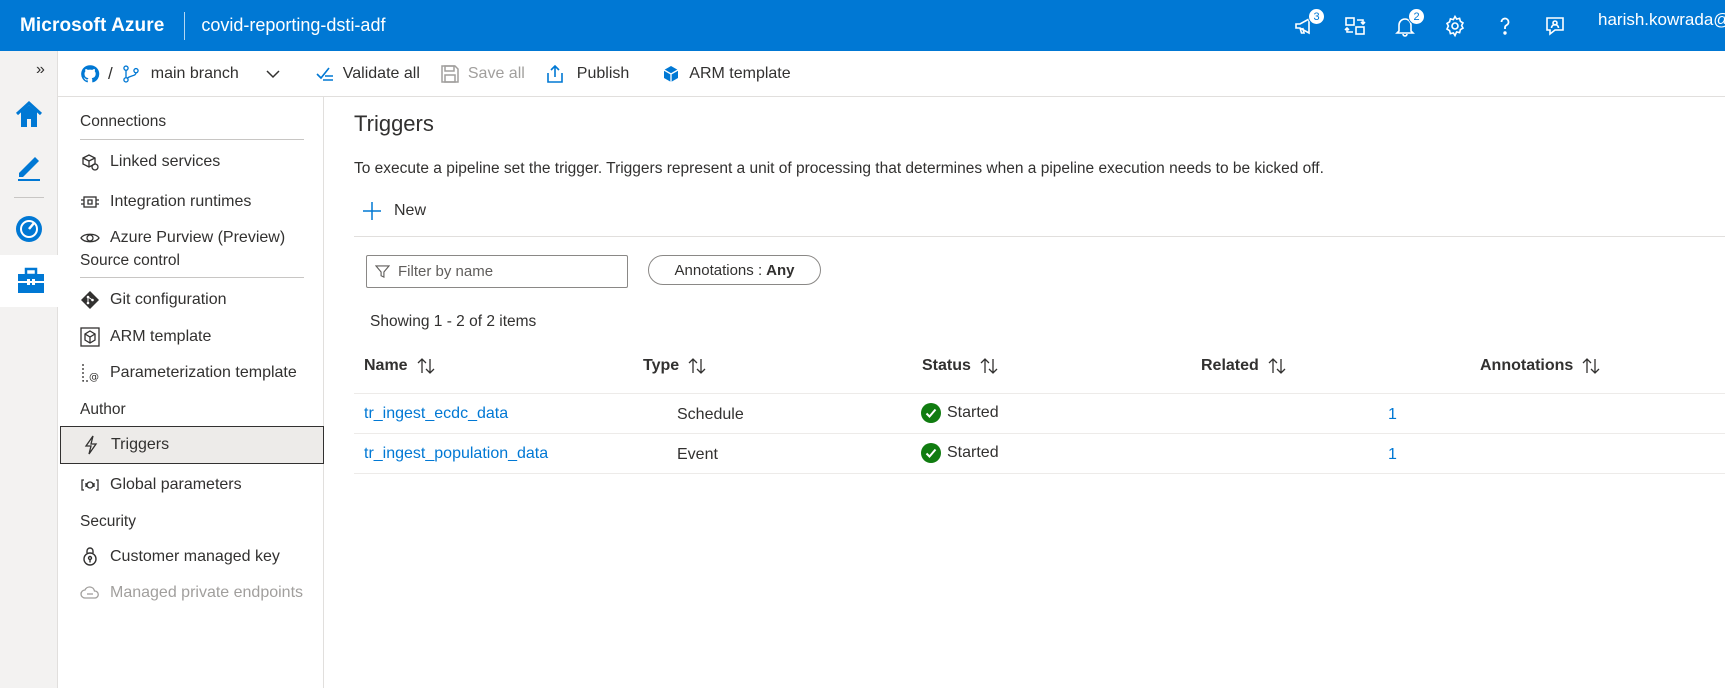  Describe the element at coordinates (1505, 25) in the screenshot. I see `help-button` at that location.